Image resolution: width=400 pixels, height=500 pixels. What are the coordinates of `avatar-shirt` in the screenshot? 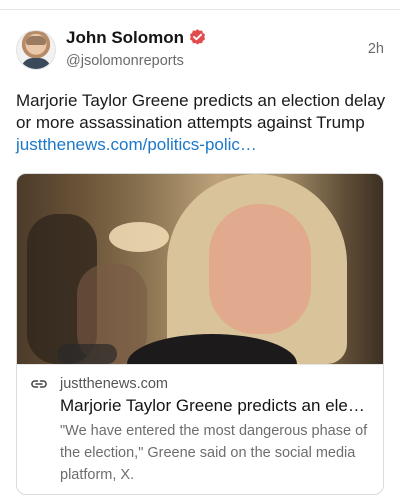 It's located at (36, 63).